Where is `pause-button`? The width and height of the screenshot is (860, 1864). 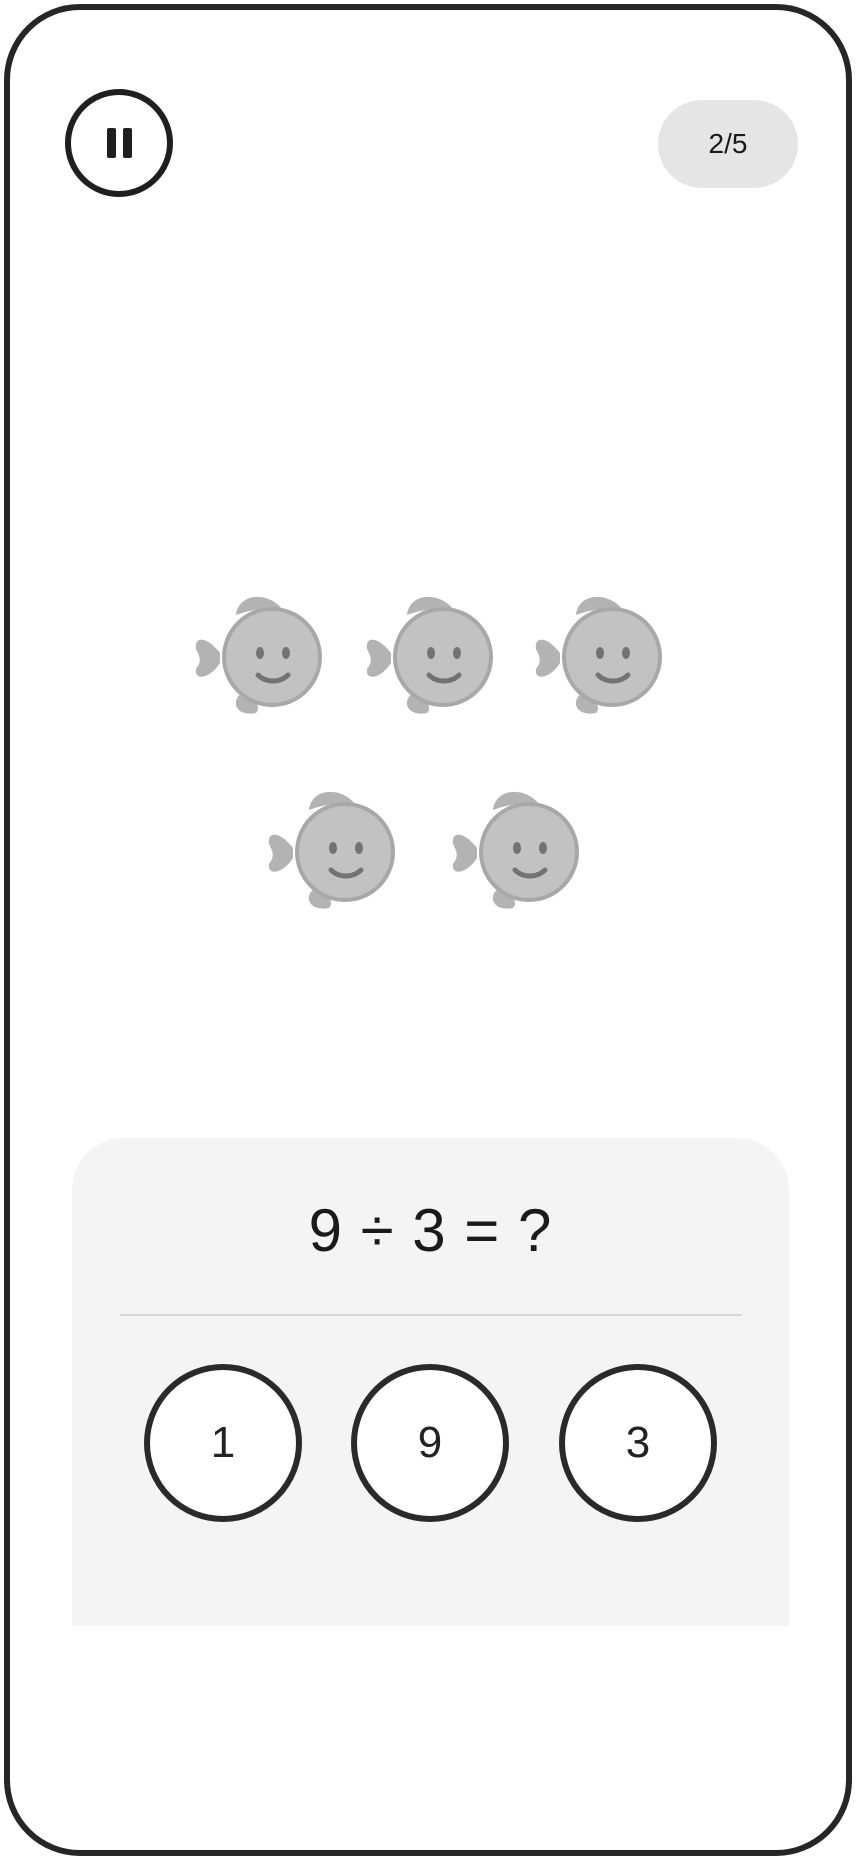
pause-button is located at coordinates (119, 143).